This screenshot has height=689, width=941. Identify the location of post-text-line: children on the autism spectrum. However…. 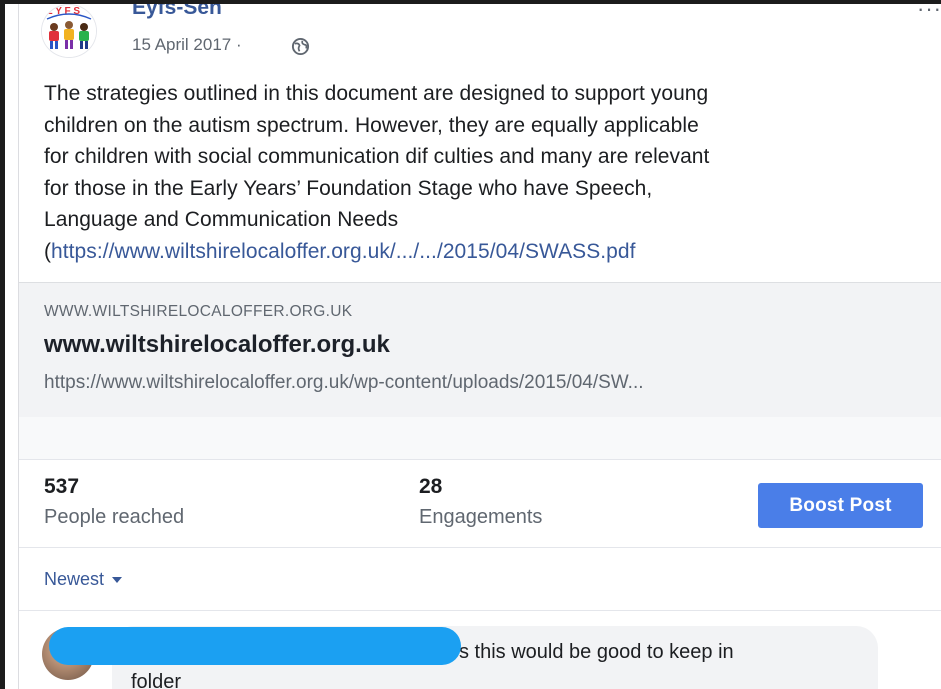
(371, 125).